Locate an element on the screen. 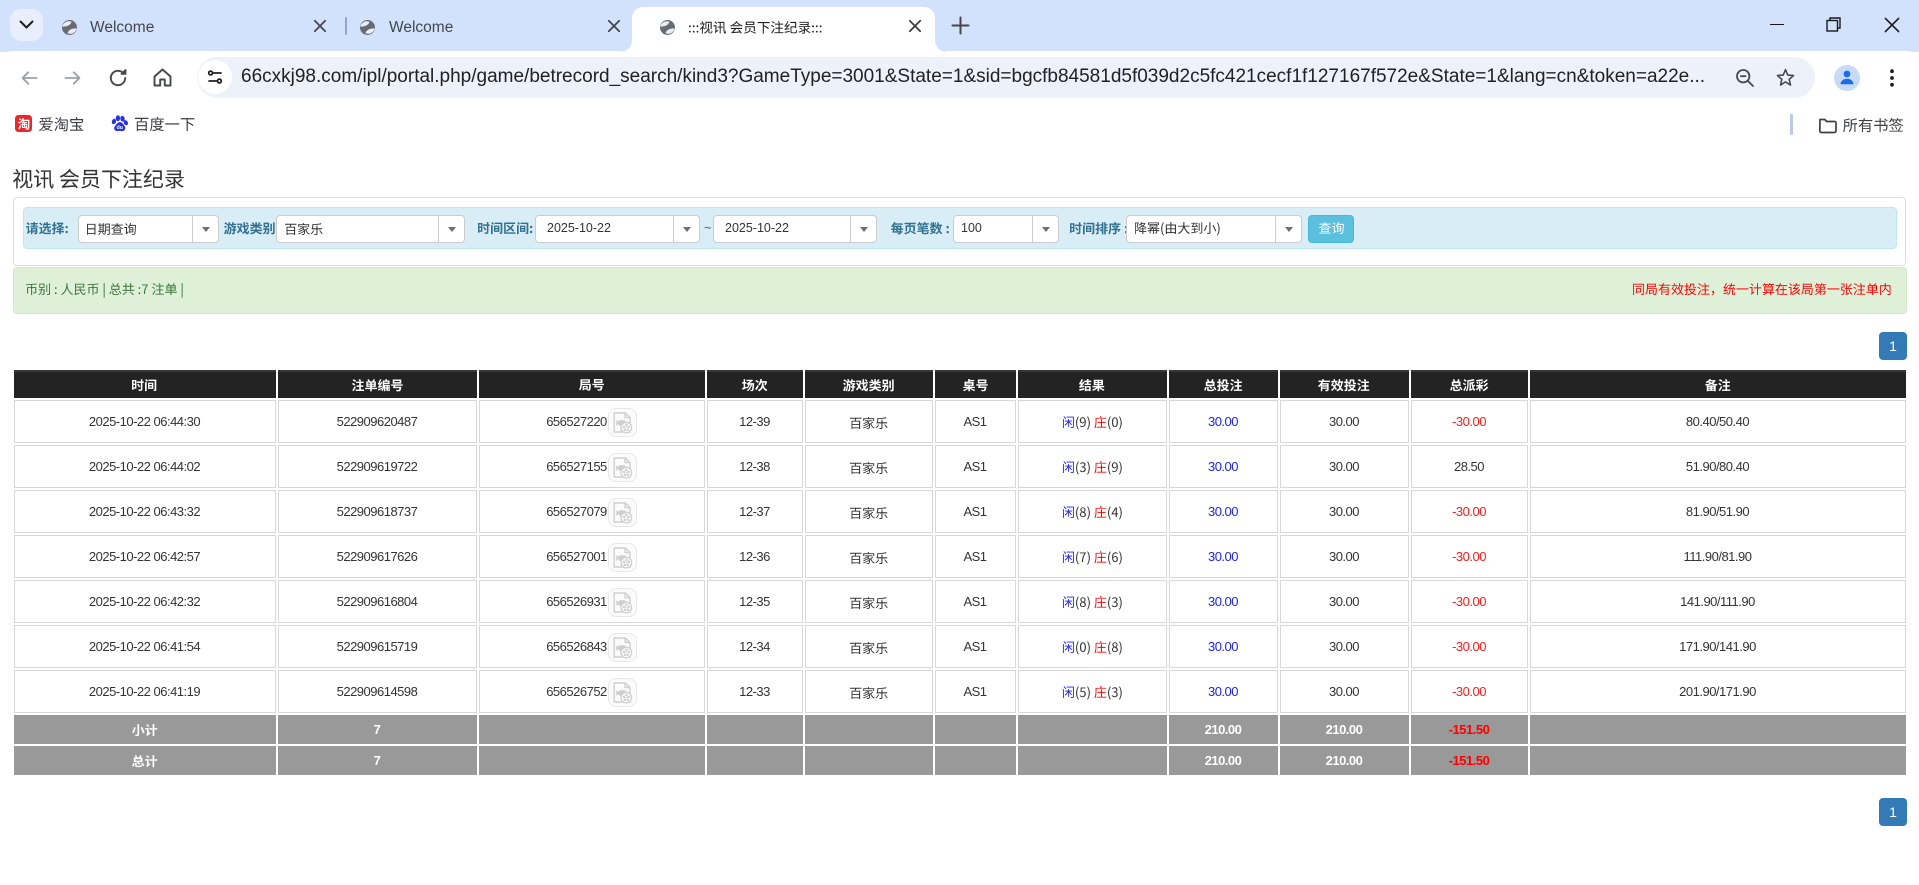 The image size is (1919, 885). svg-text: du is located at coordinates (120, 128).